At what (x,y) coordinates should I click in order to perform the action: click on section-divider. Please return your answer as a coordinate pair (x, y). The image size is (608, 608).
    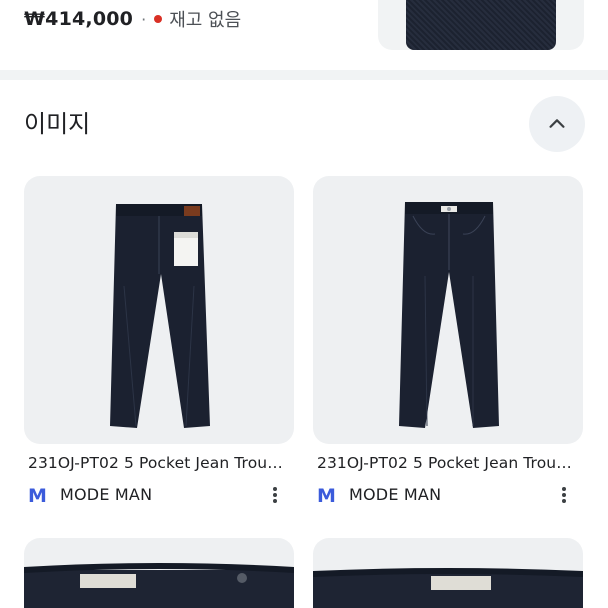
    Looking at the image, I should click on (304, 75).